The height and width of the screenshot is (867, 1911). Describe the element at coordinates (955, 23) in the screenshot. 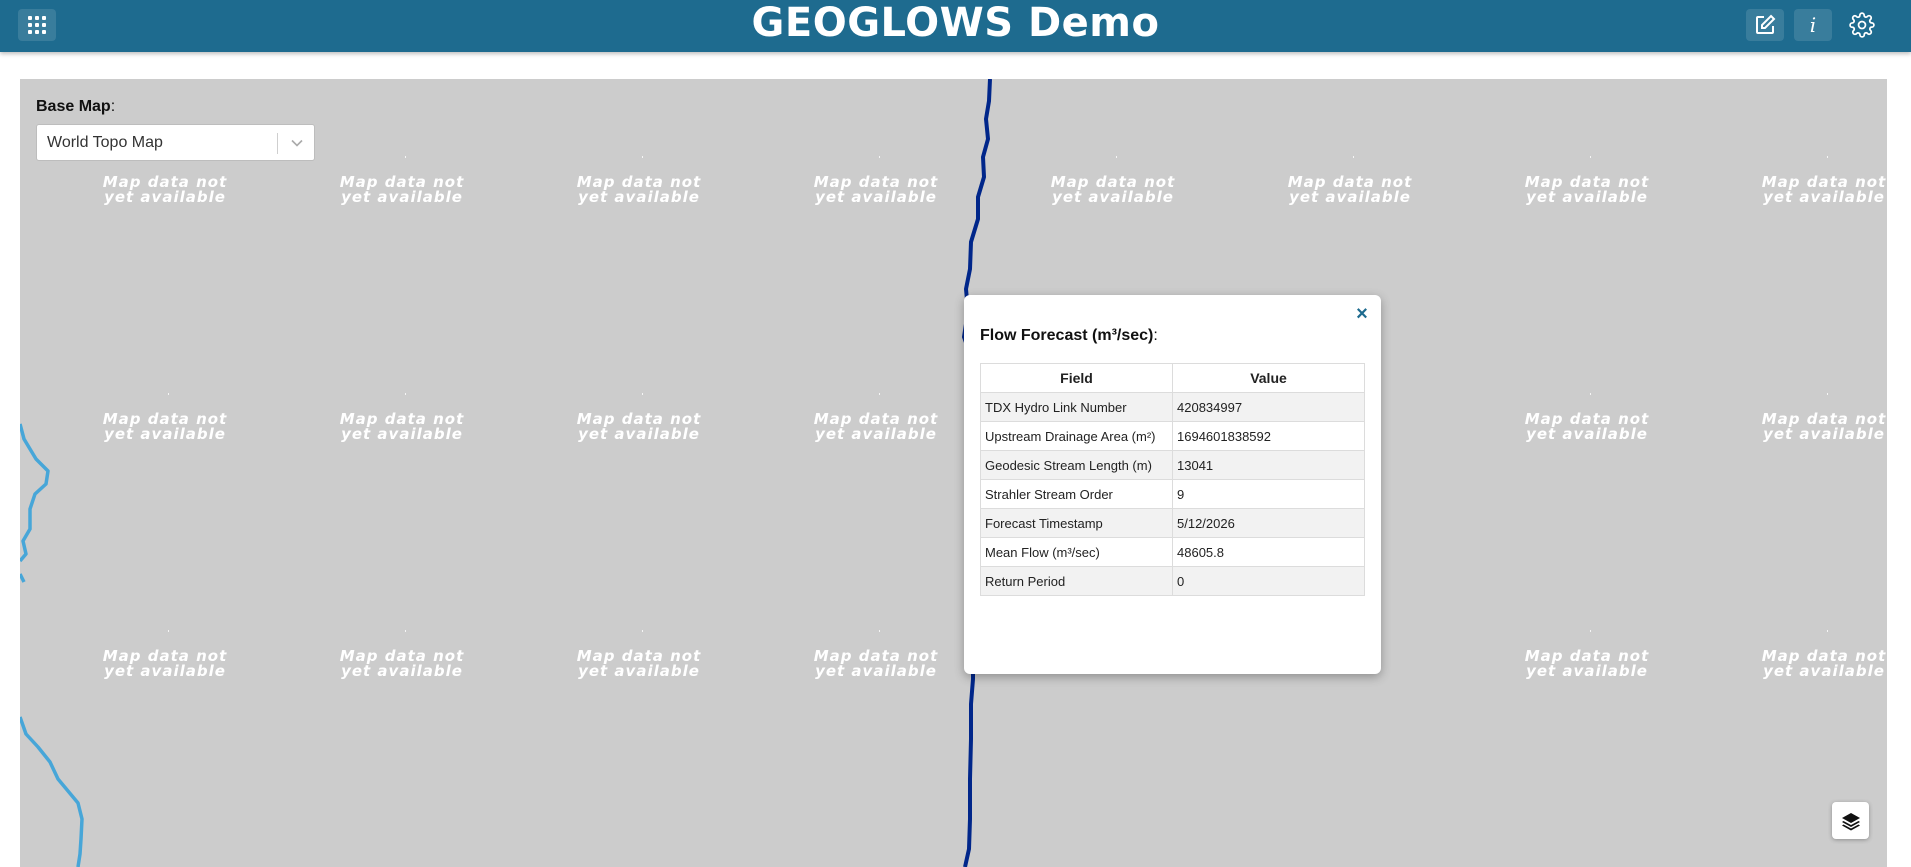

I see `app-title: GEOGLOWS Demo` at that location.